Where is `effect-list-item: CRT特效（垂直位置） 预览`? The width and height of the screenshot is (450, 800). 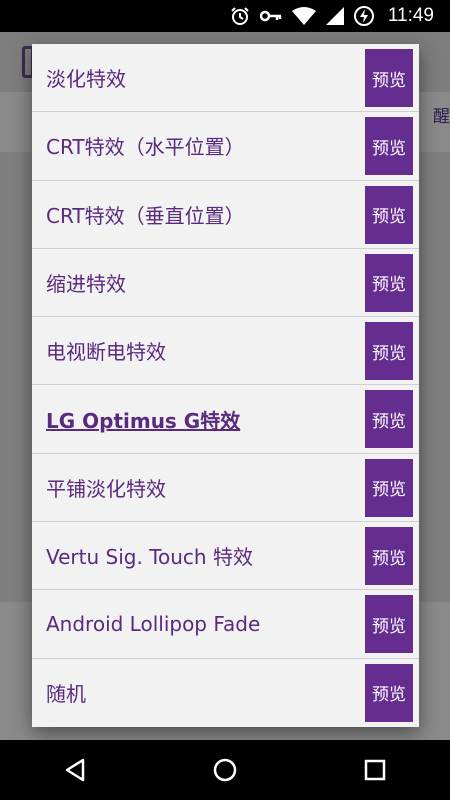 effect-list-item: CRT特效（垂直位置） 预览 is located at coordinates (225, 215).